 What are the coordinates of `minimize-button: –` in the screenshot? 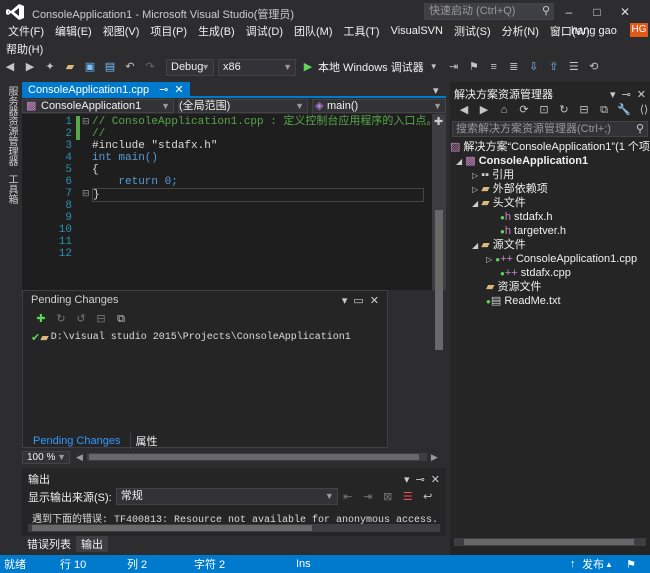 It's located at (569, 12).